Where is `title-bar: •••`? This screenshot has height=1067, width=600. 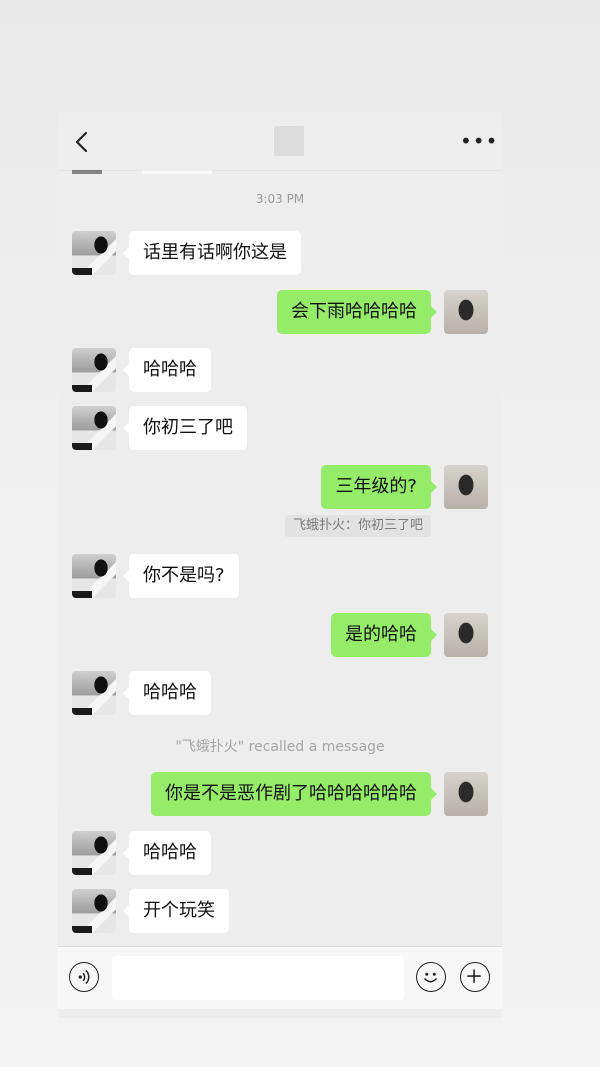 title-bar: ••• is located at coordinates (280, 141).